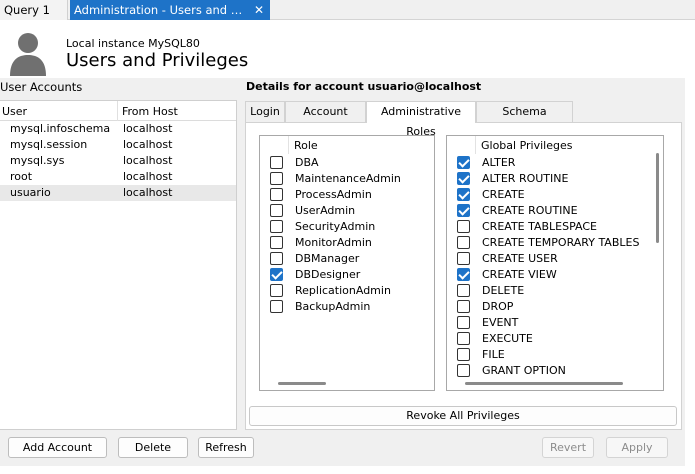 The width and height of the screenshot is (695, 474). What do you see at coordinates (325, 119) in the screenshot?
I see `tab-account-limits: Account Limits` at bounding box center [325, 119].